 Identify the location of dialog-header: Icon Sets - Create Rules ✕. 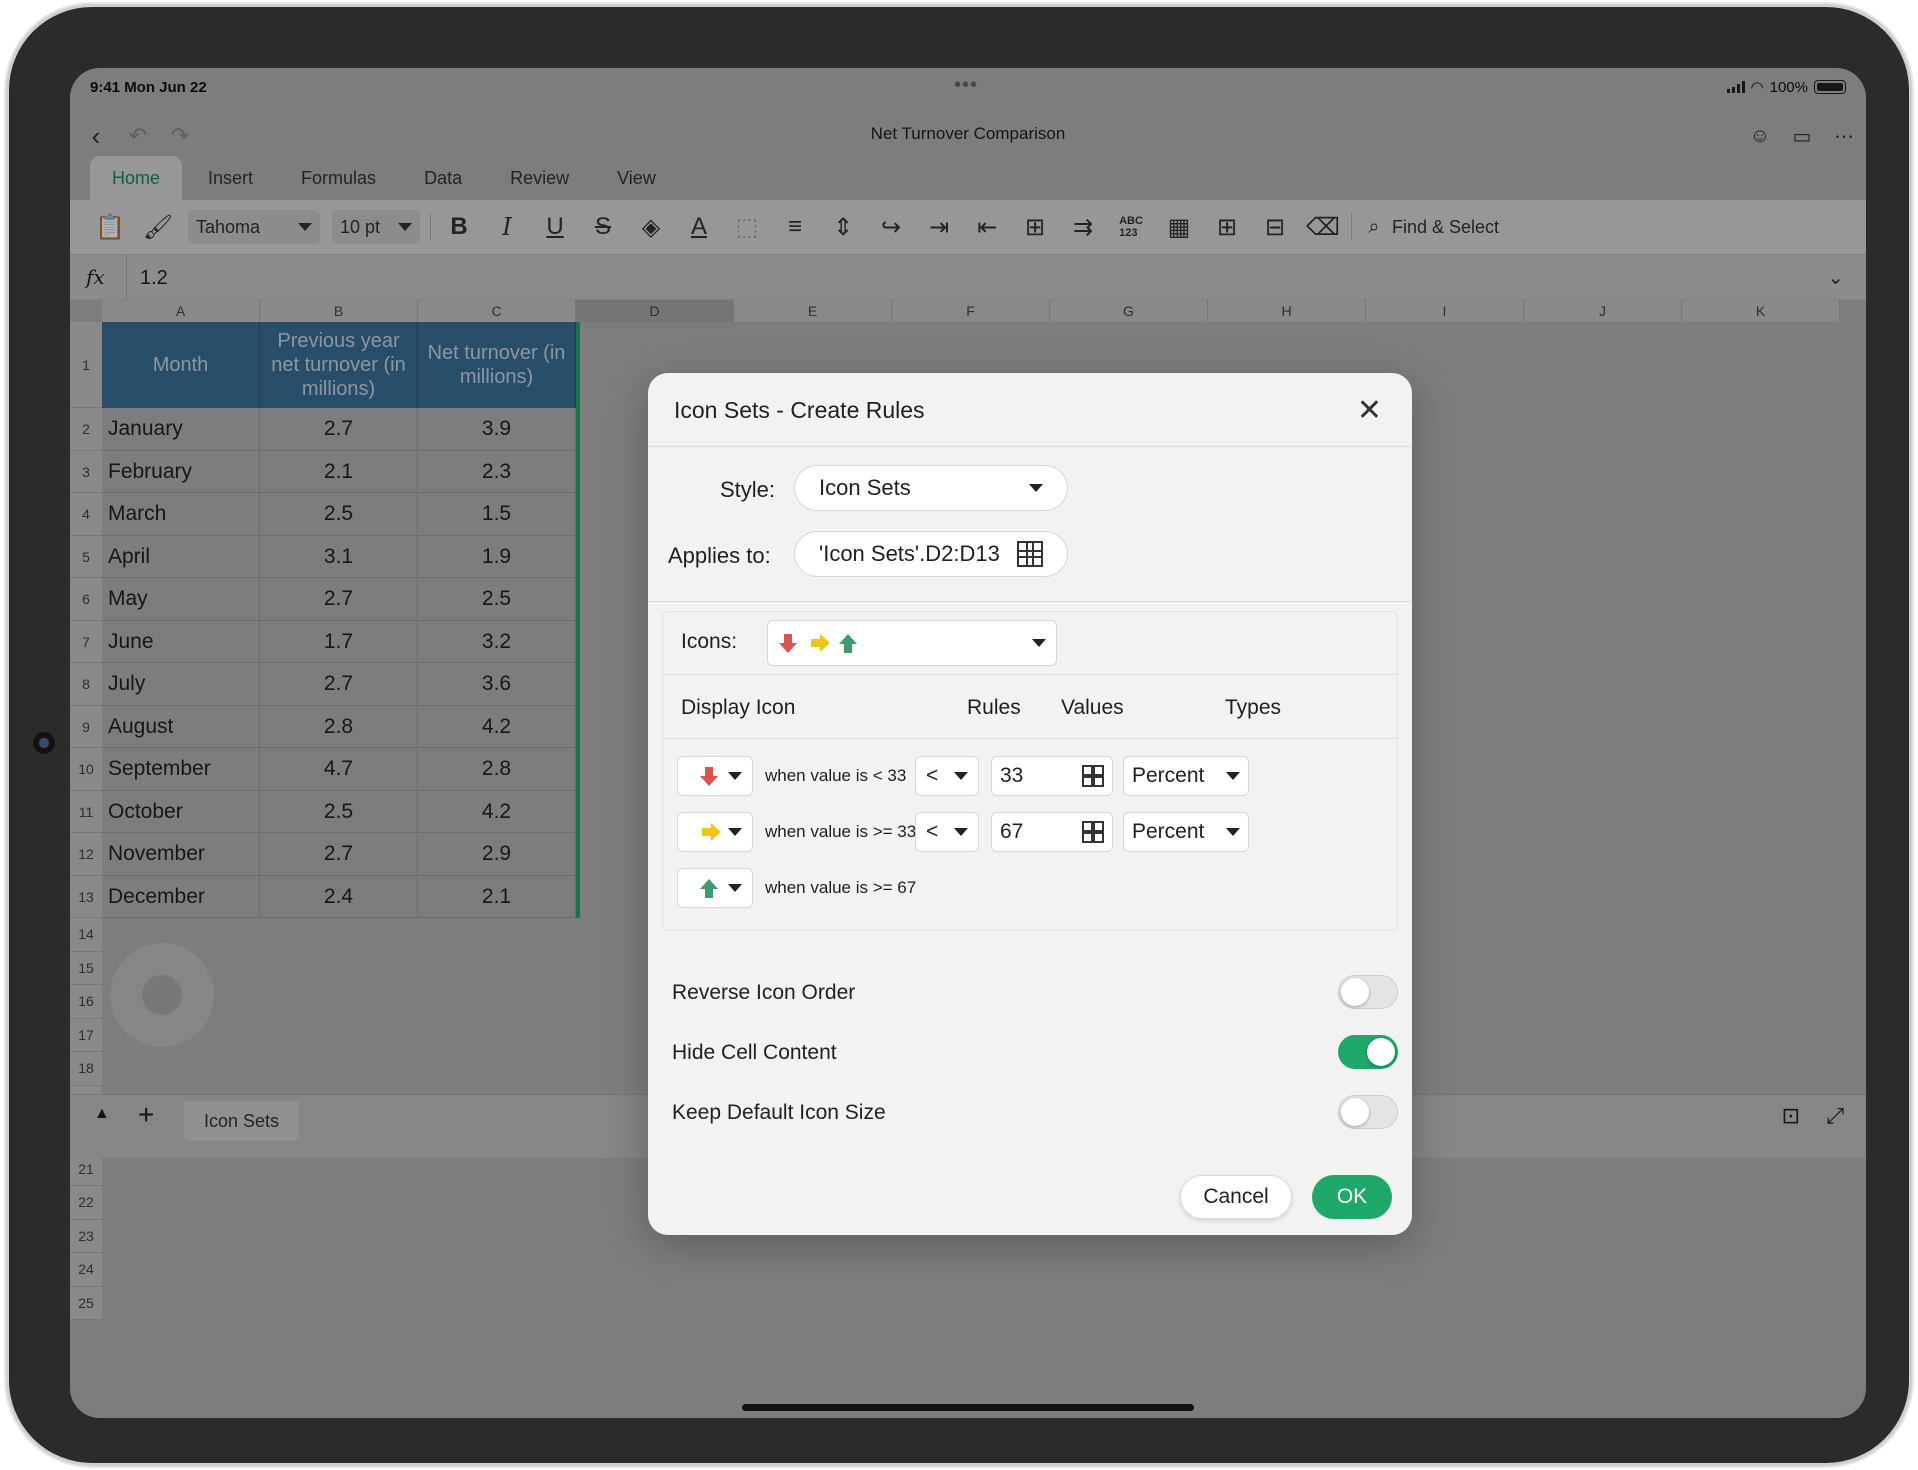
(1030, 410).